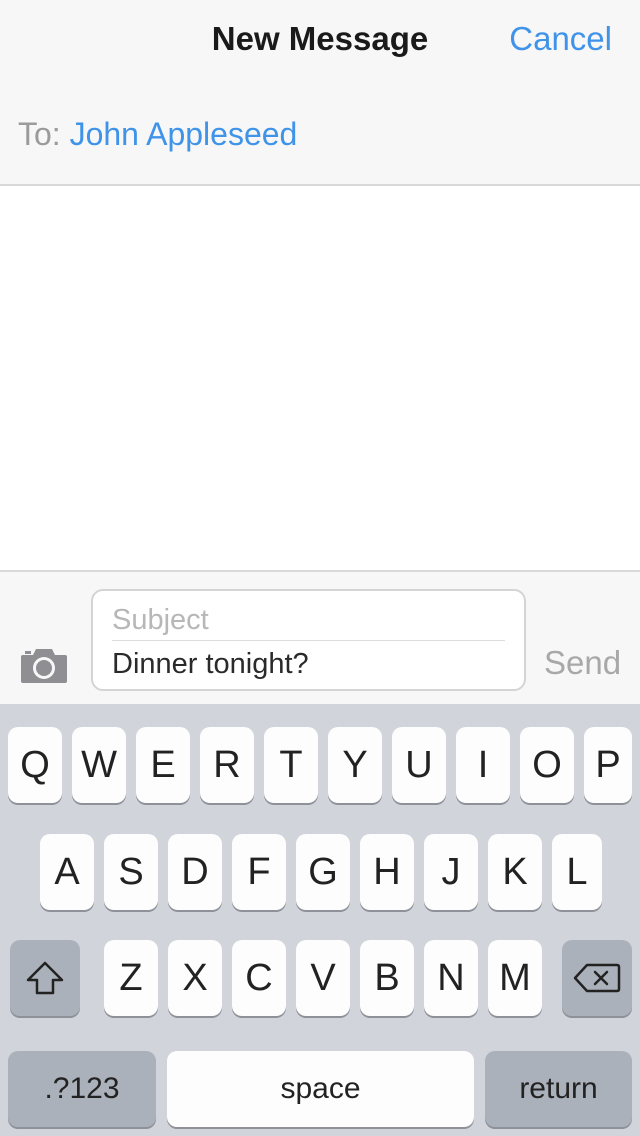  I want to click on delete-key, so click(597, 978).